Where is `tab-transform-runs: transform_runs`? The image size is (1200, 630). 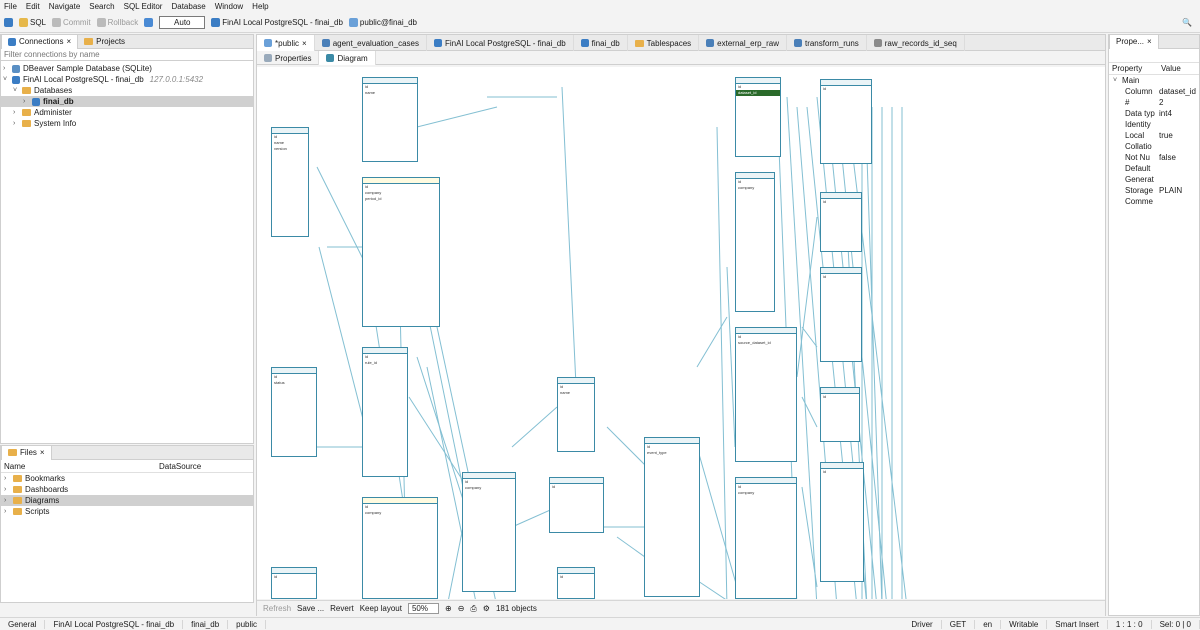
tab-transform-runs: transform_runs is located at coordinates (827, 43).